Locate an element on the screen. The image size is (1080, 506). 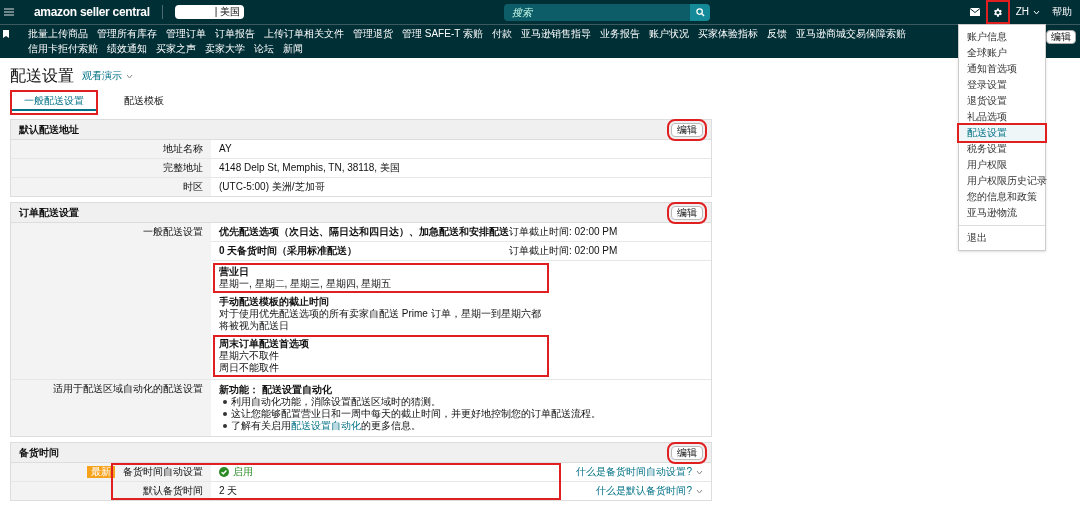
settings-button is located at coordinates (997, 12).